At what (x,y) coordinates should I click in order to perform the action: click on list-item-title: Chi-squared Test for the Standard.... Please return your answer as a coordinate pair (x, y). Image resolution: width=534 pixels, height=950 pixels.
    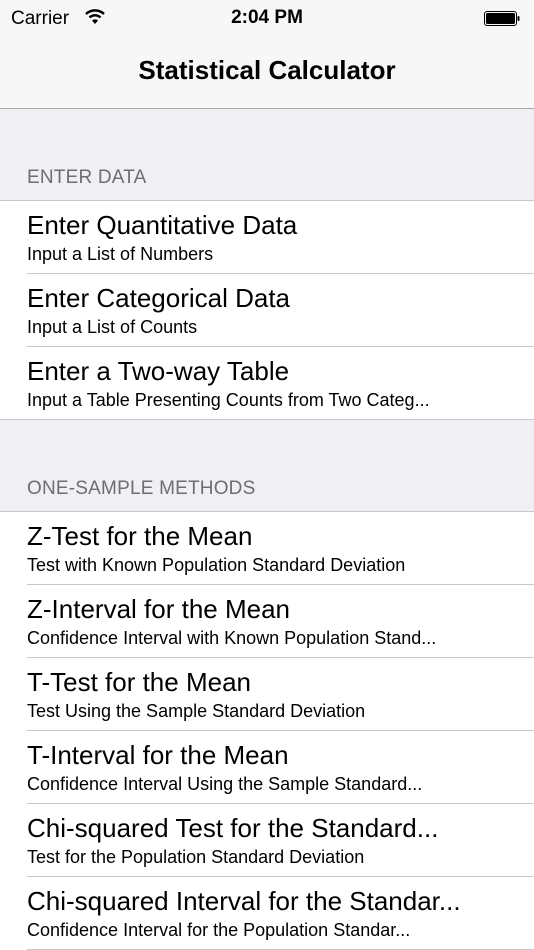
    Looking at the image, I should click on (233, 828).